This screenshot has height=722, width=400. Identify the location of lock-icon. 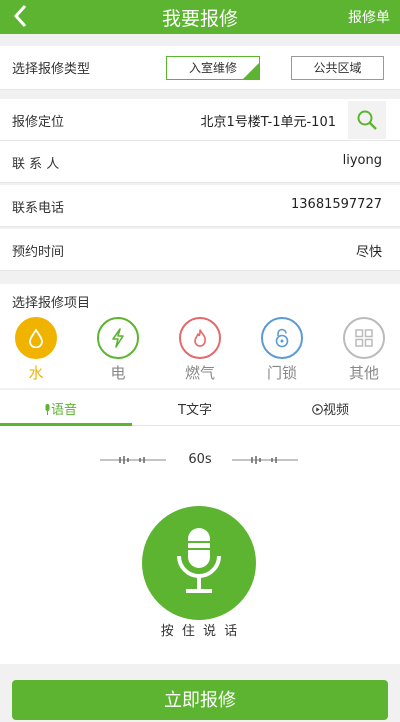
(282, 338).